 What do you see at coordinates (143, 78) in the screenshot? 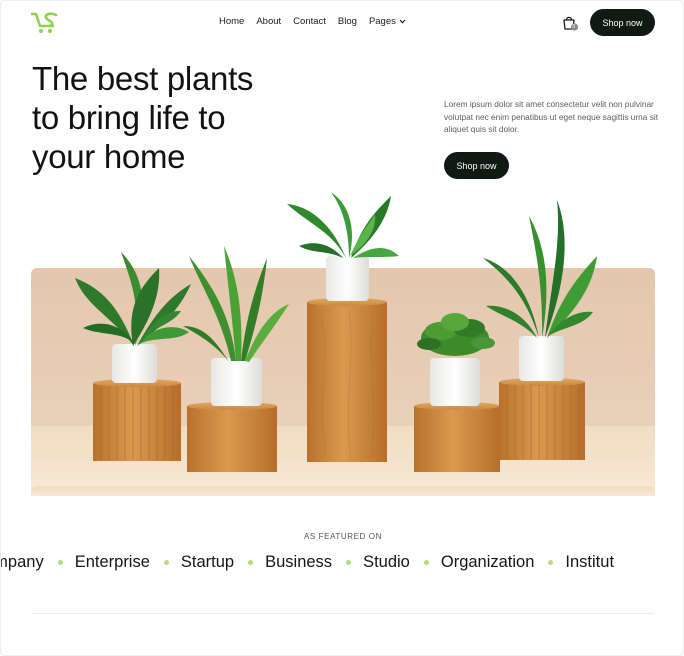
I see `hero-title-line: The best plants` at bounding box center [143, 78].